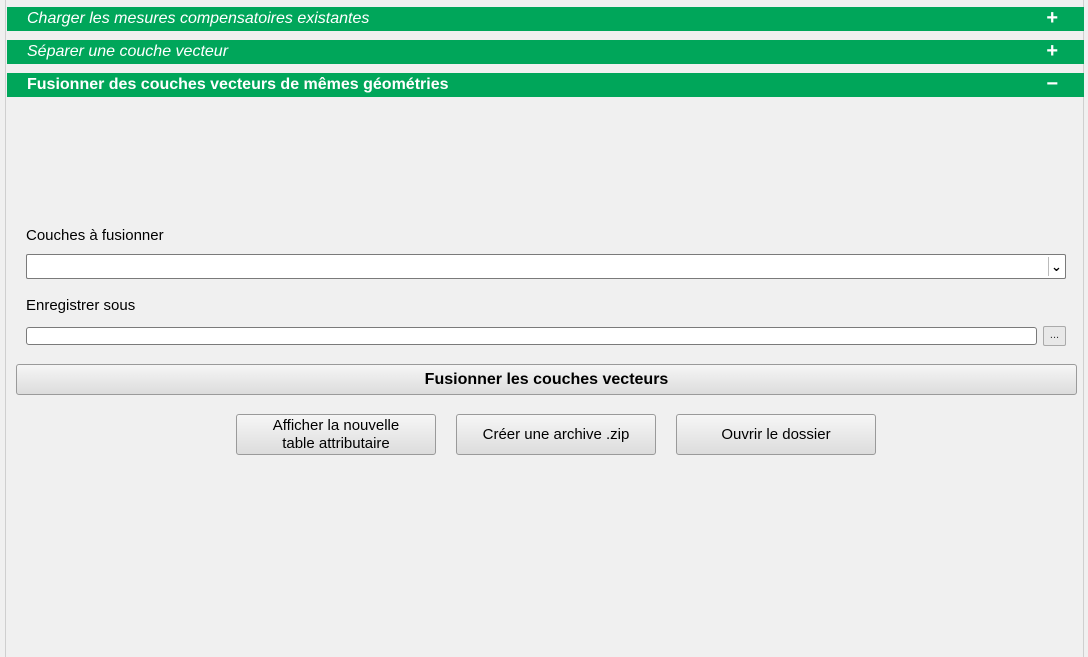 Image resolution: width=1088 pixels, height=657 pixels. What do you see at coordinates (546, 266) in the screenshot?
I see `layers-combobox: ⌄` at bounding box center [546, 266].